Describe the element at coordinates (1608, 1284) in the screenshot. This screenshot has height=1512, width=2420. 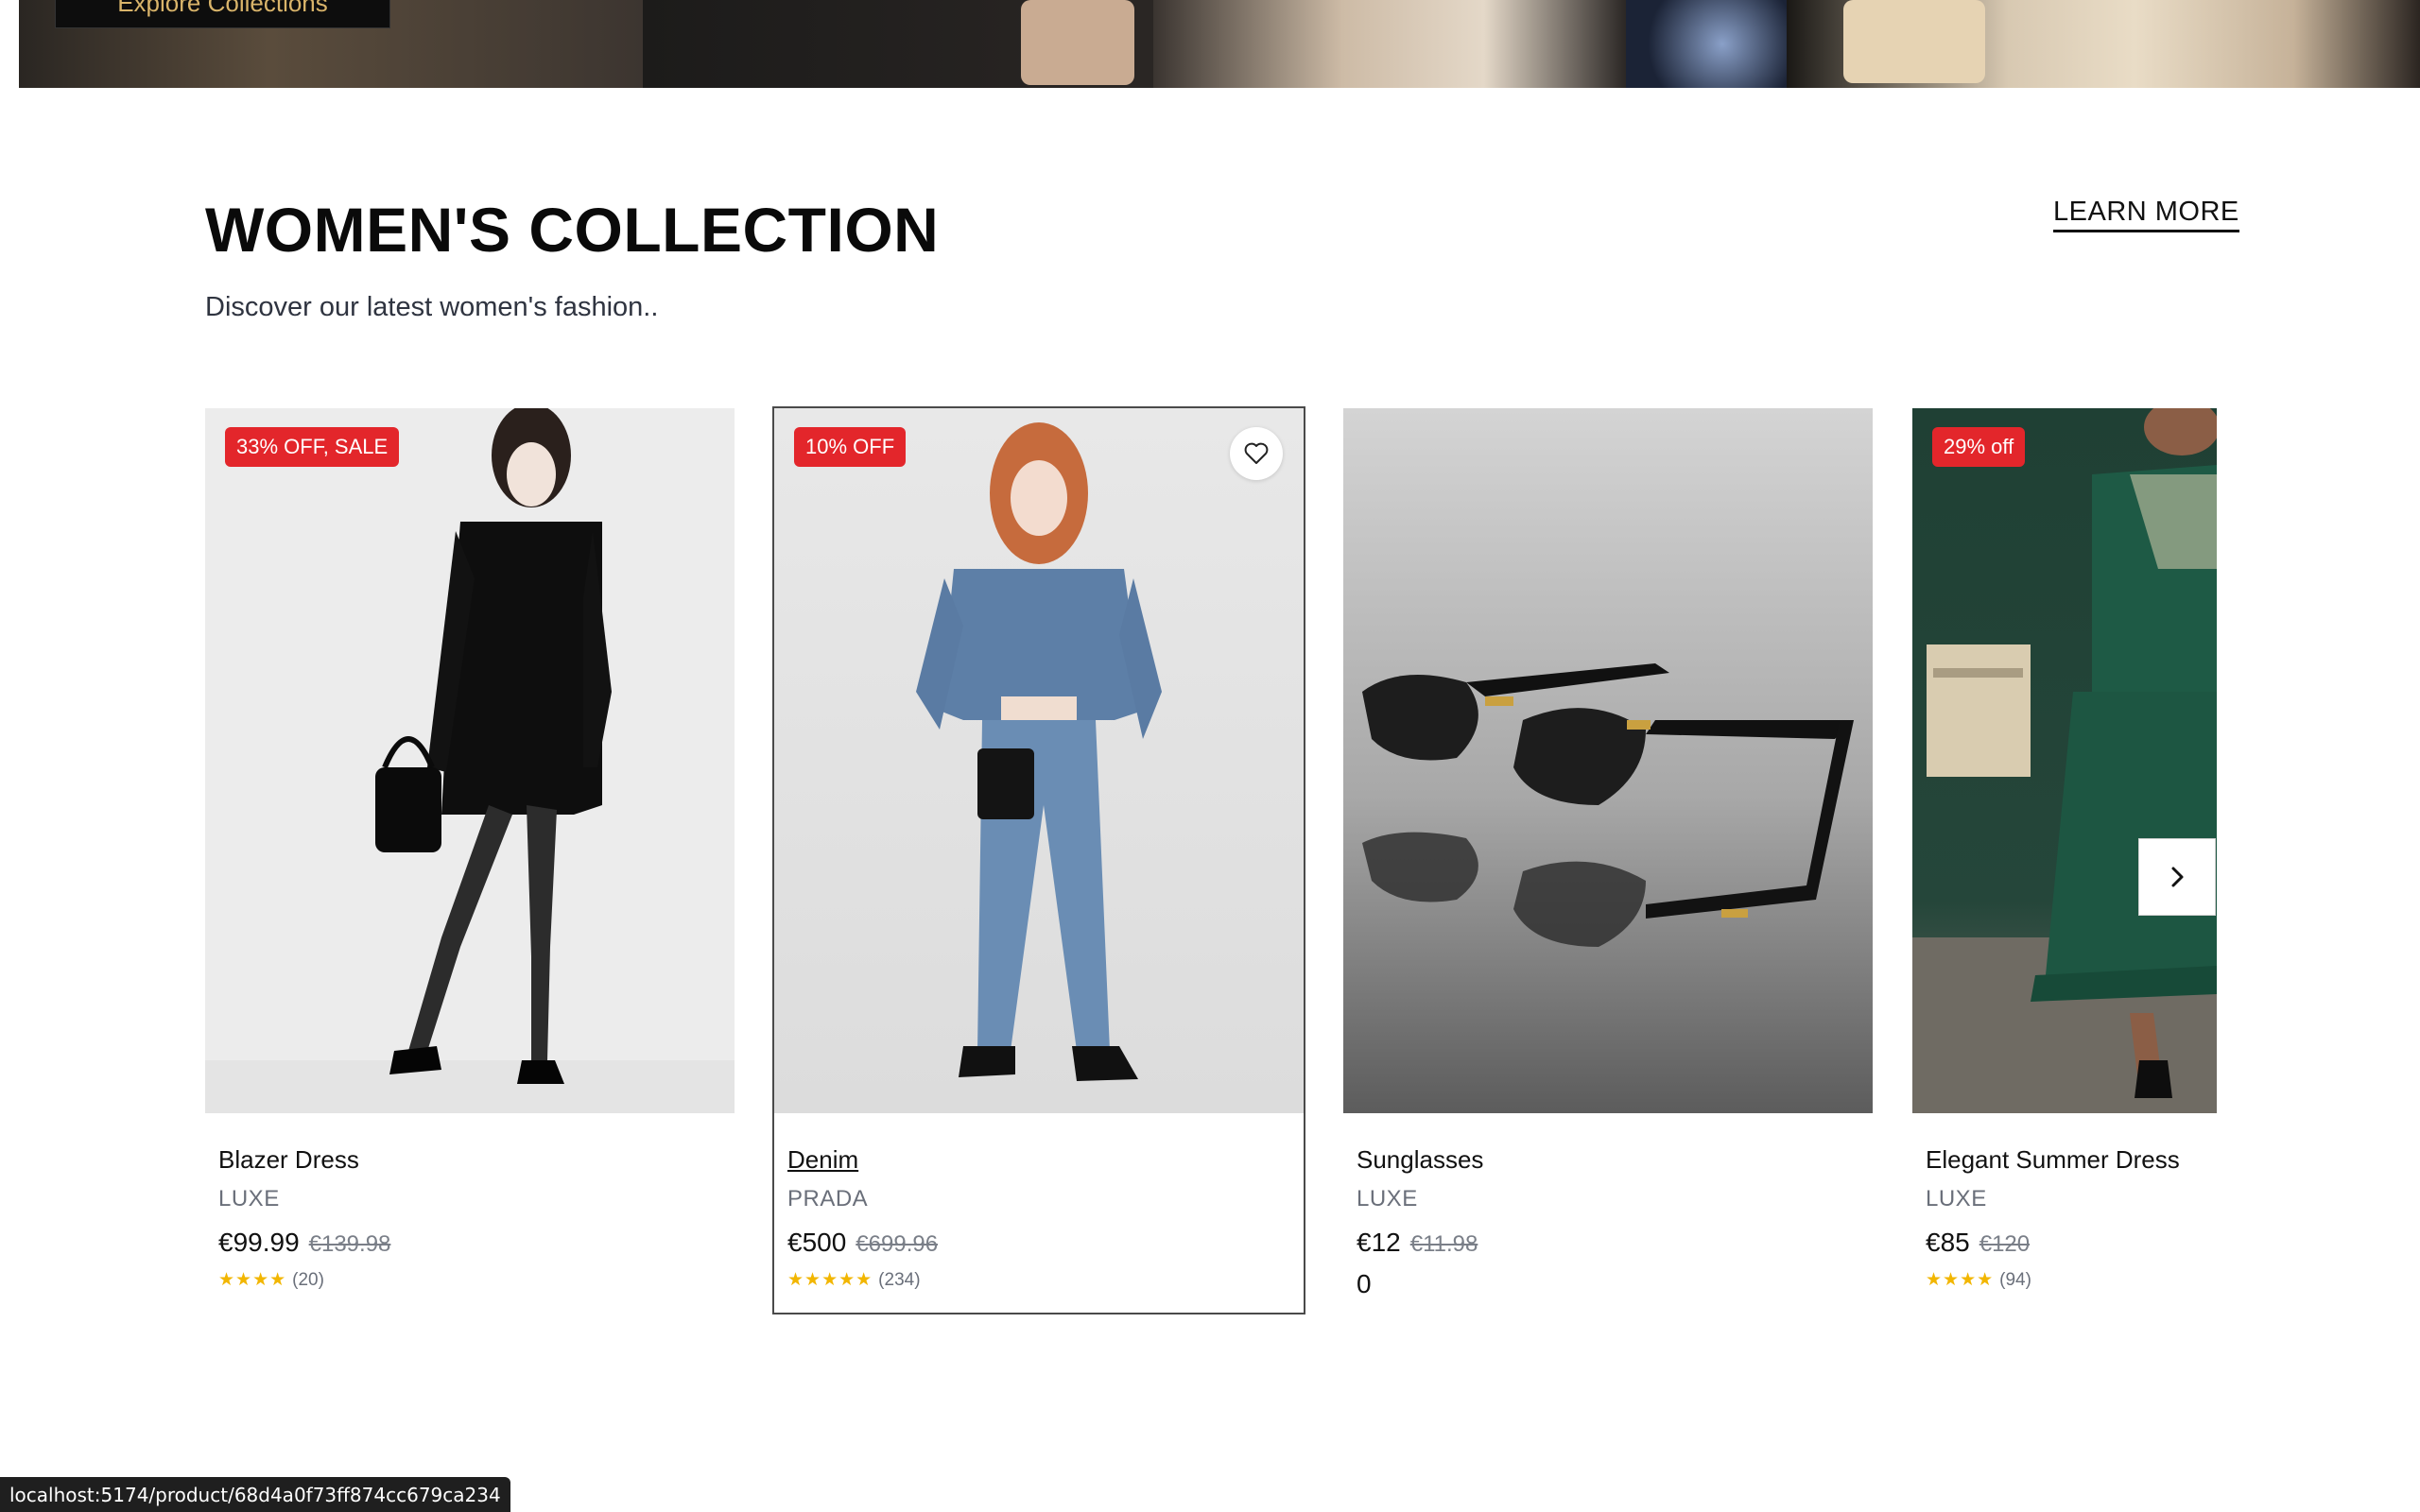
I see `rating-row: 0` at that location.